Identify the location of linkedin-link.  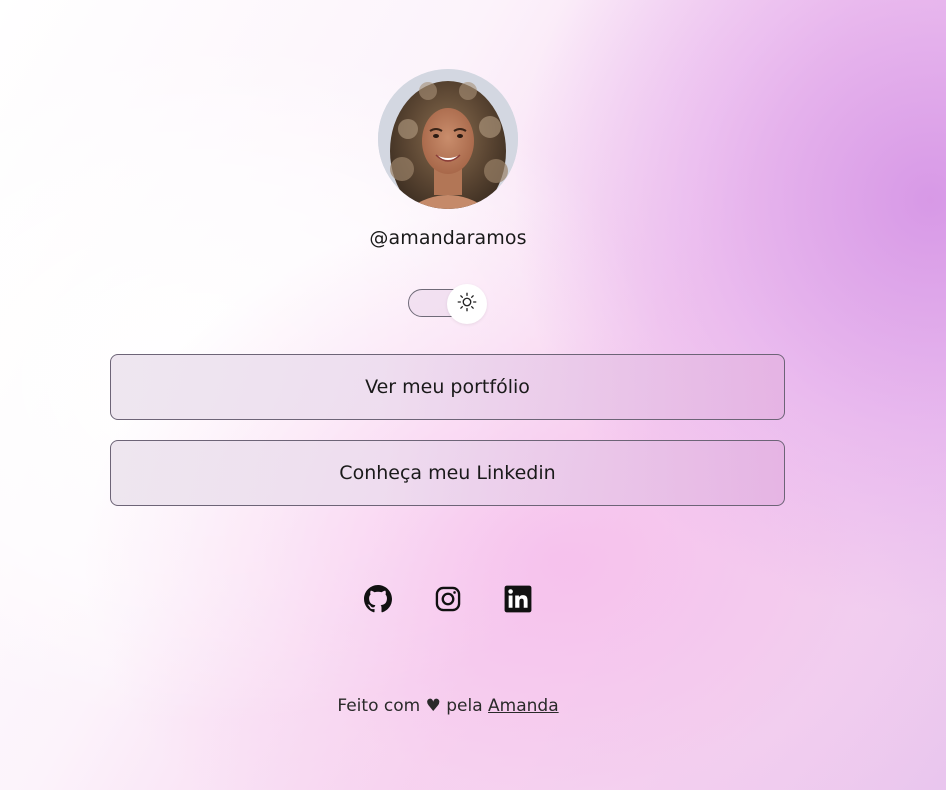
(518, 601).